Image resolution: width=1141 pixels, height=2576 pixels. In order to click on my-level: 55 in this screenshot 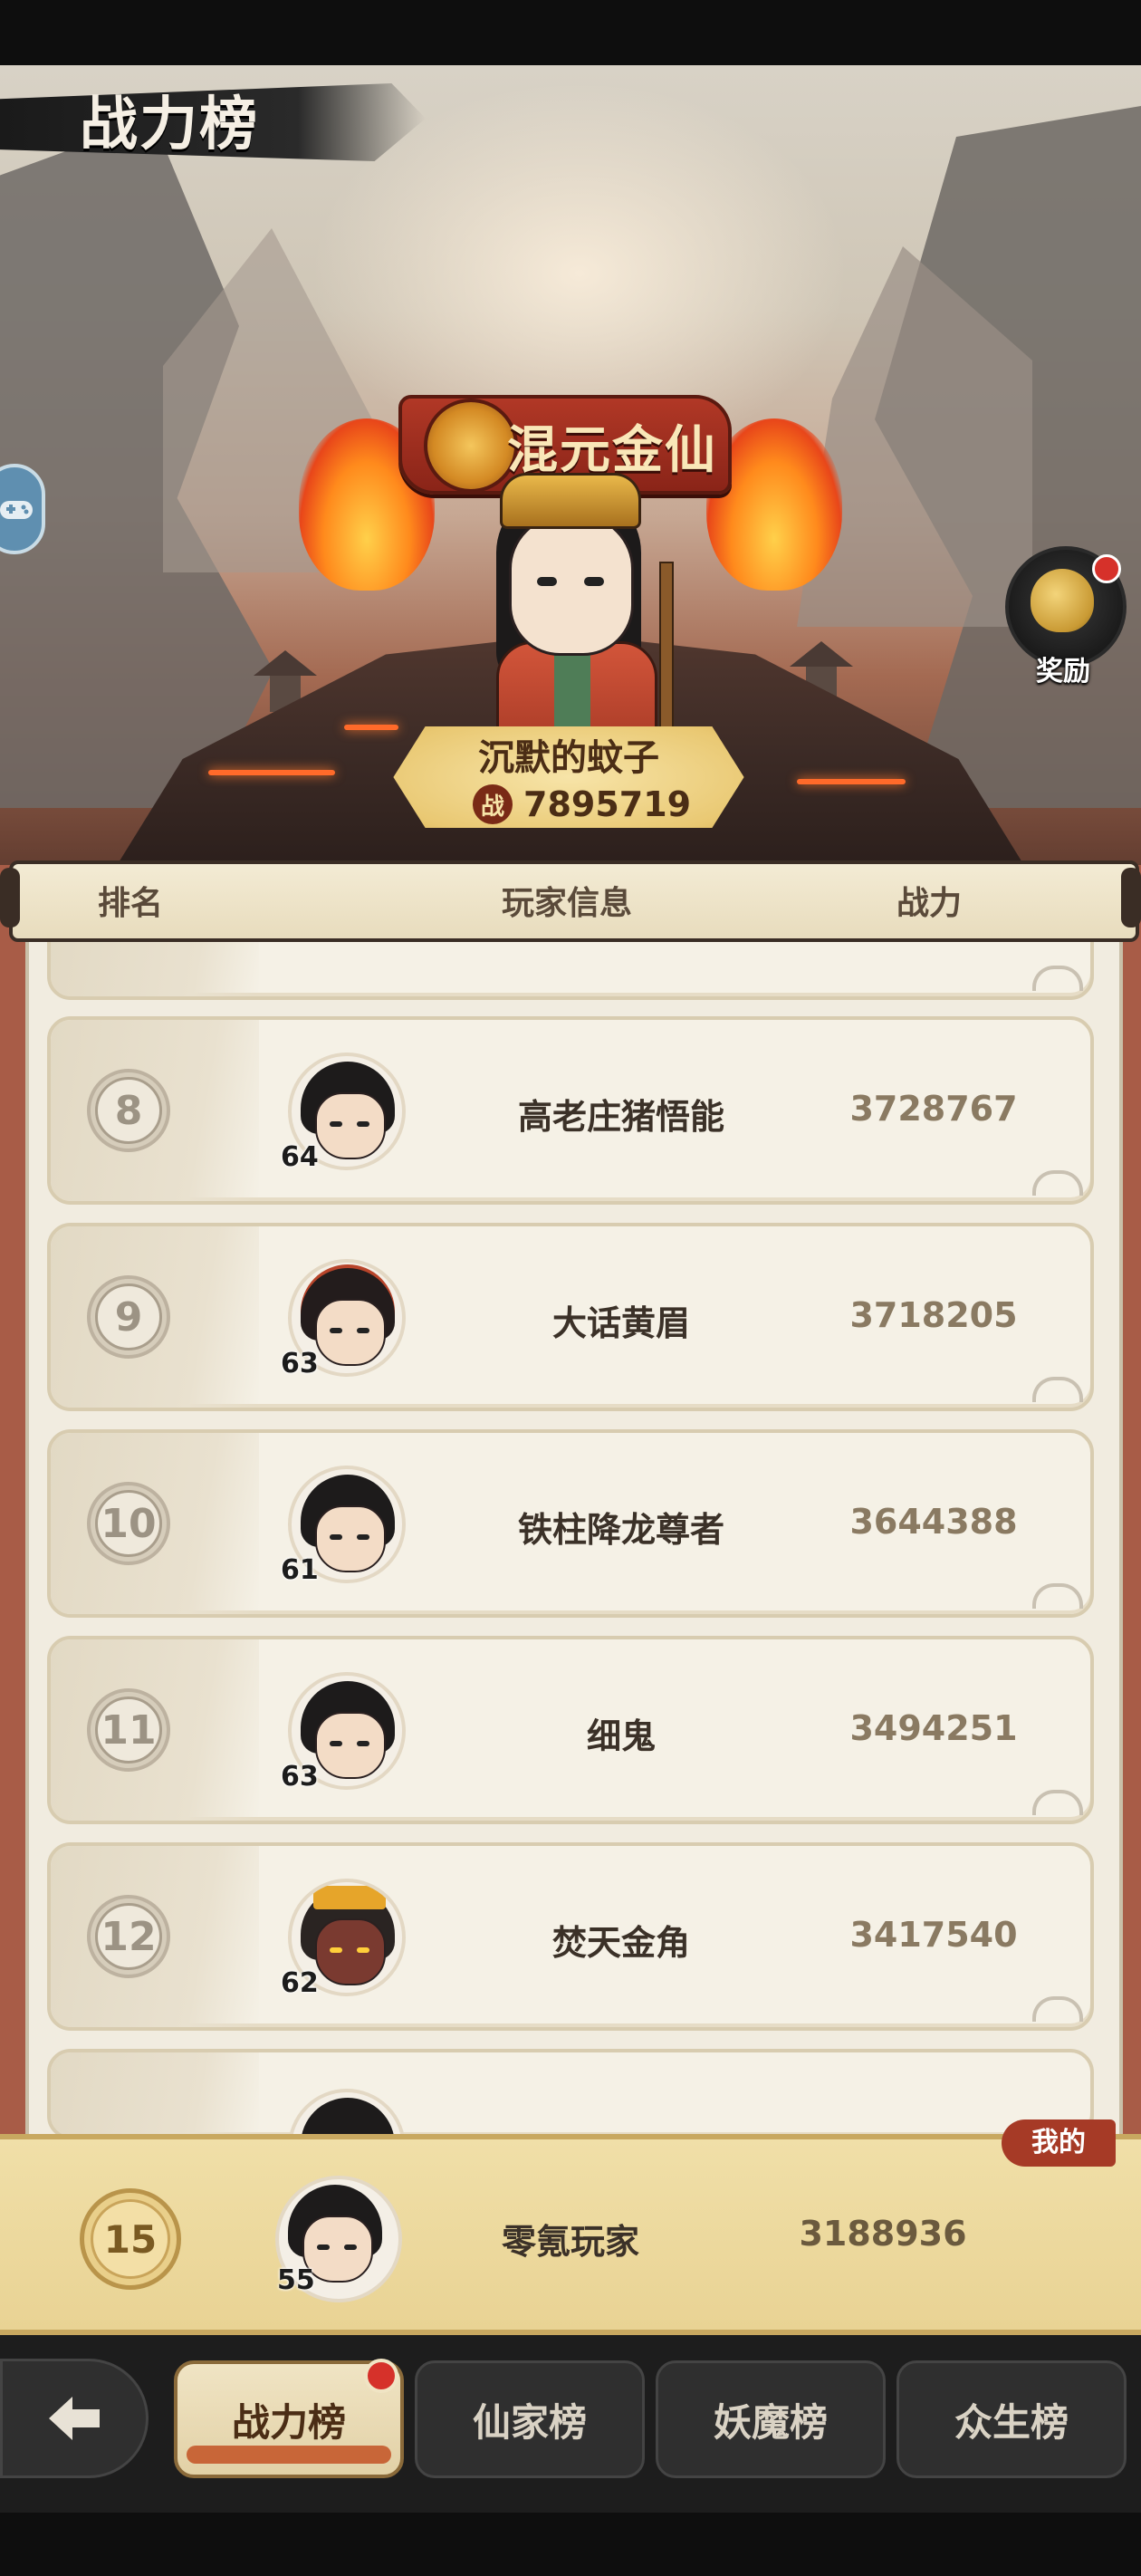, I will do `click(296, 2280)`.